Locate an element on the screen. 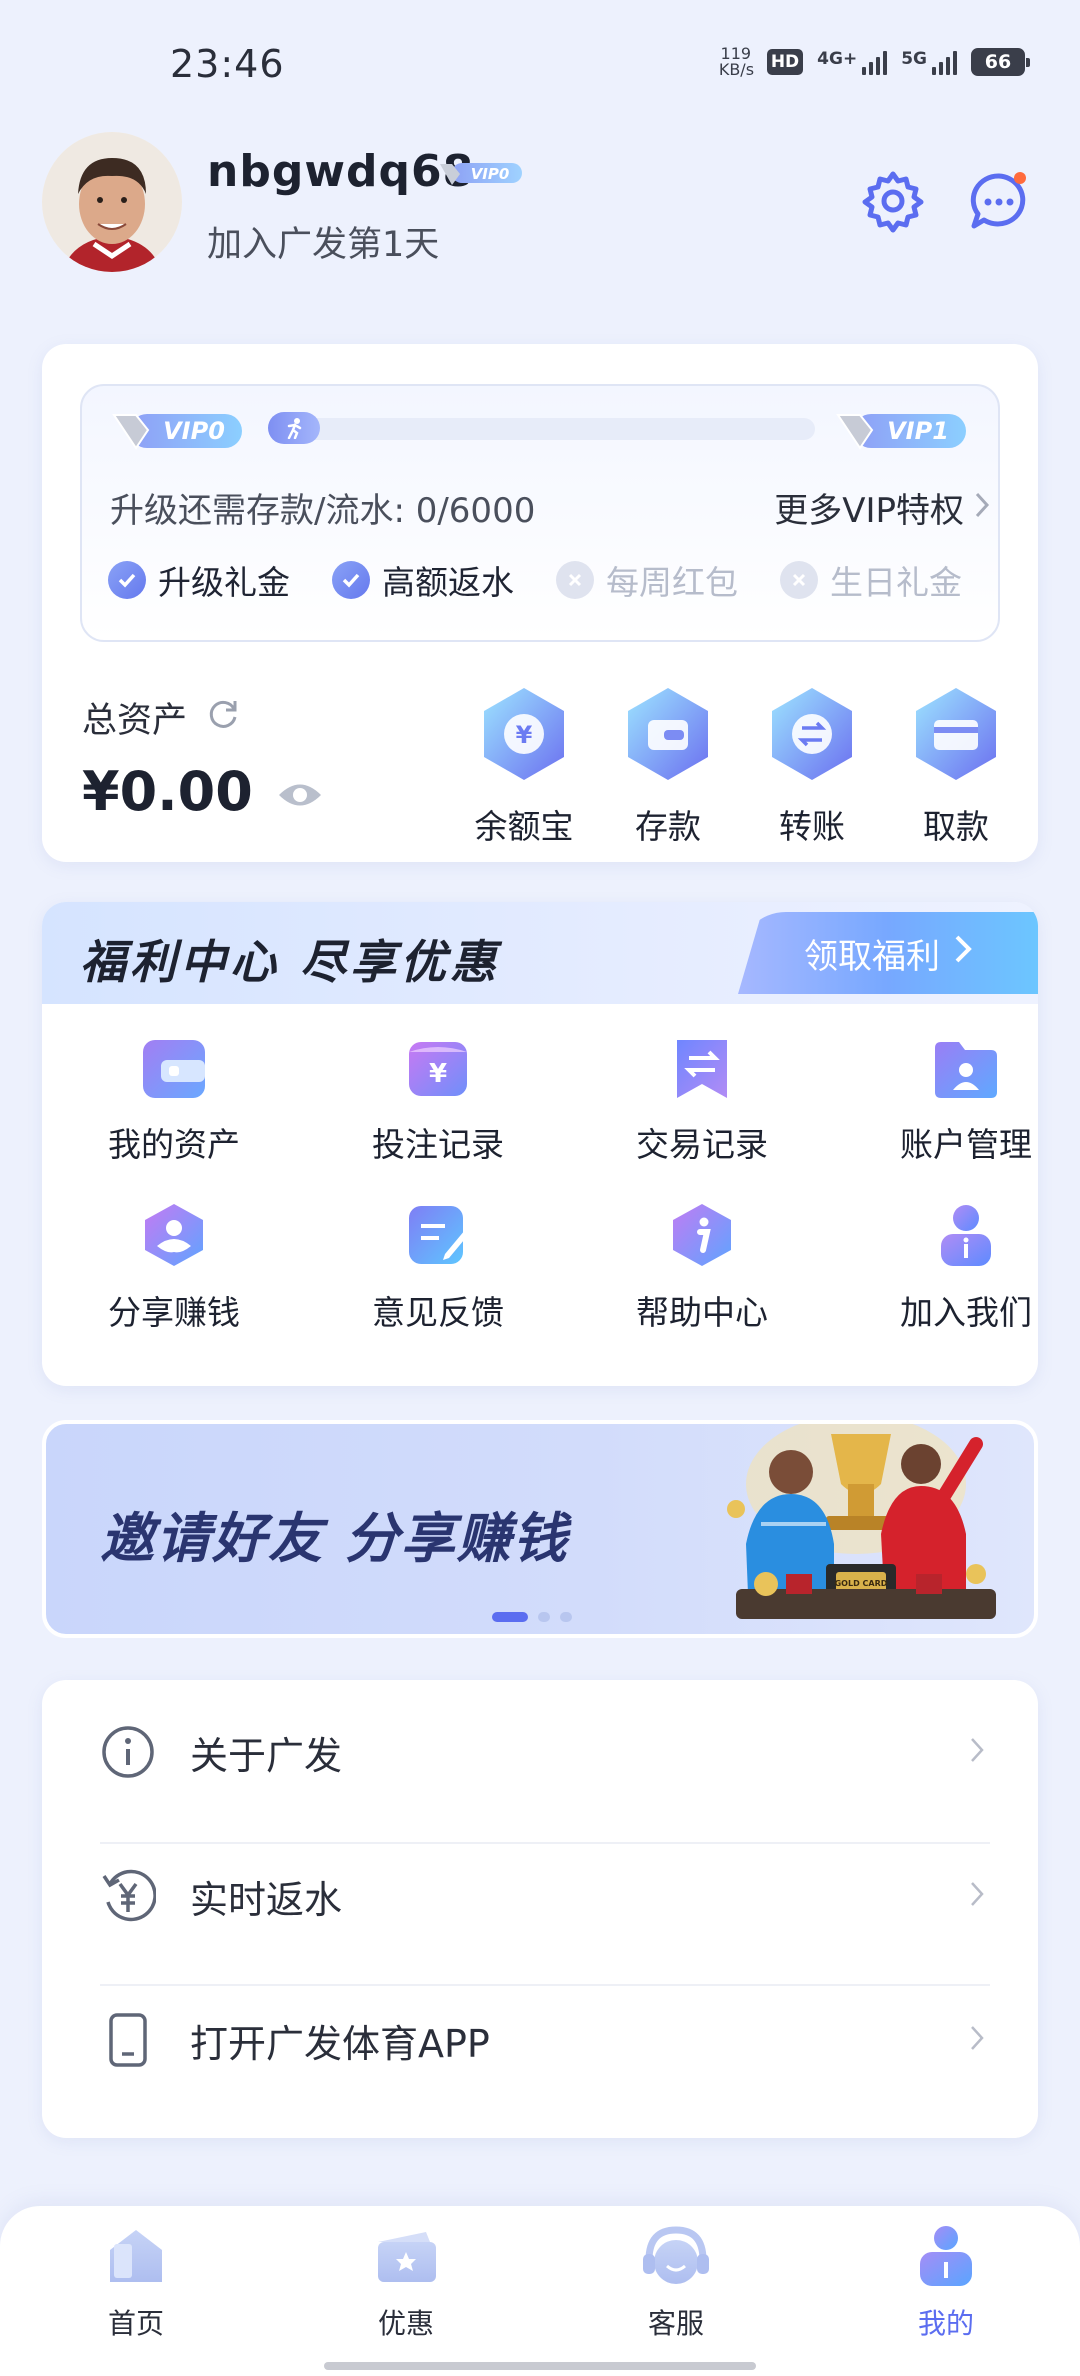 This screenshot has height=2376, width=1080. grid-feedback: 意见反馈 is located at coordinates (438, 1268).